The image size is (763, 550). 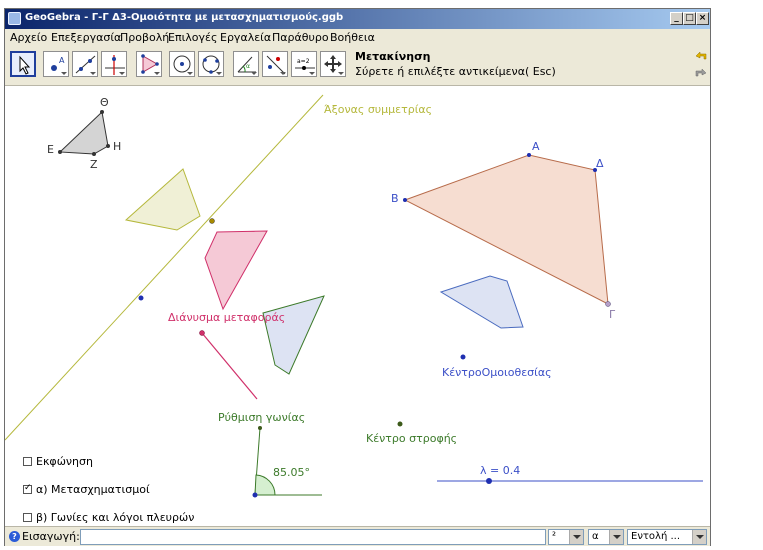 I want to click on translation-vector-start, so click(x=202, y=333).